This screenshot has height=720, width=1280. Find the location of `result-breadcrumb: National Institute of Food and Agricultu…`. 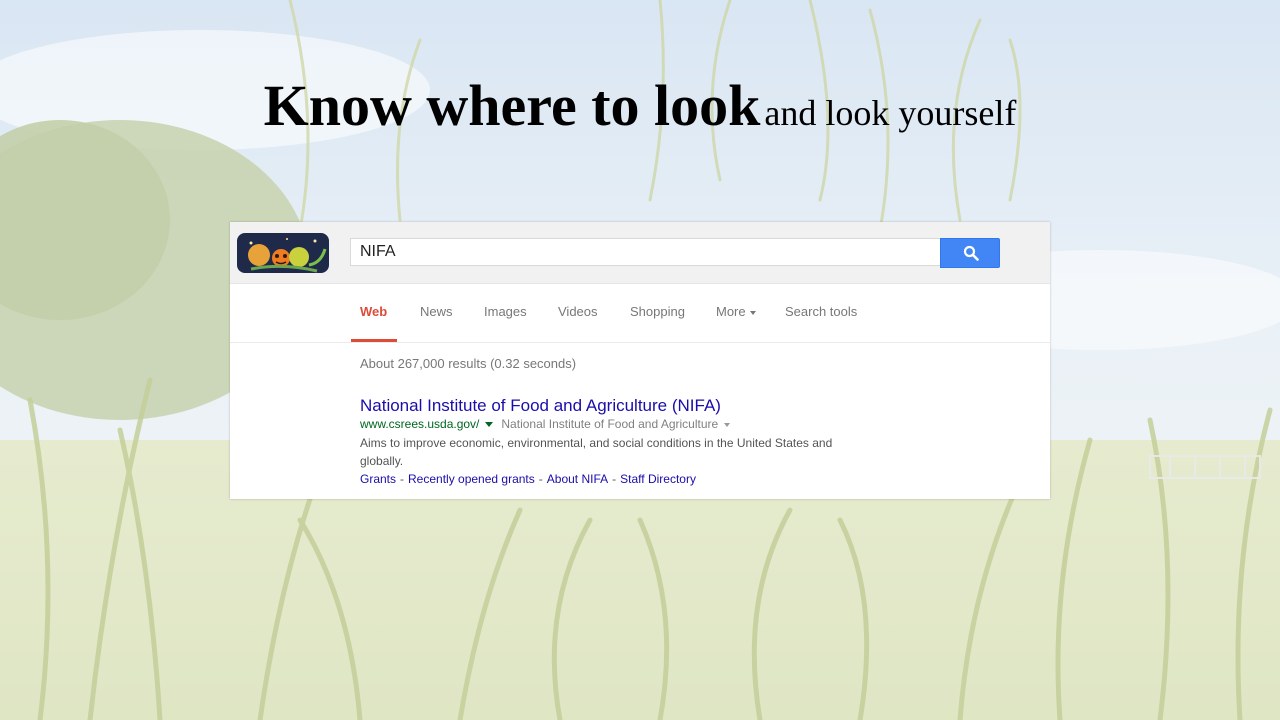

result-breadcrumb: National Institute of Food and Agricultu… is located at coordinates (610, 424).